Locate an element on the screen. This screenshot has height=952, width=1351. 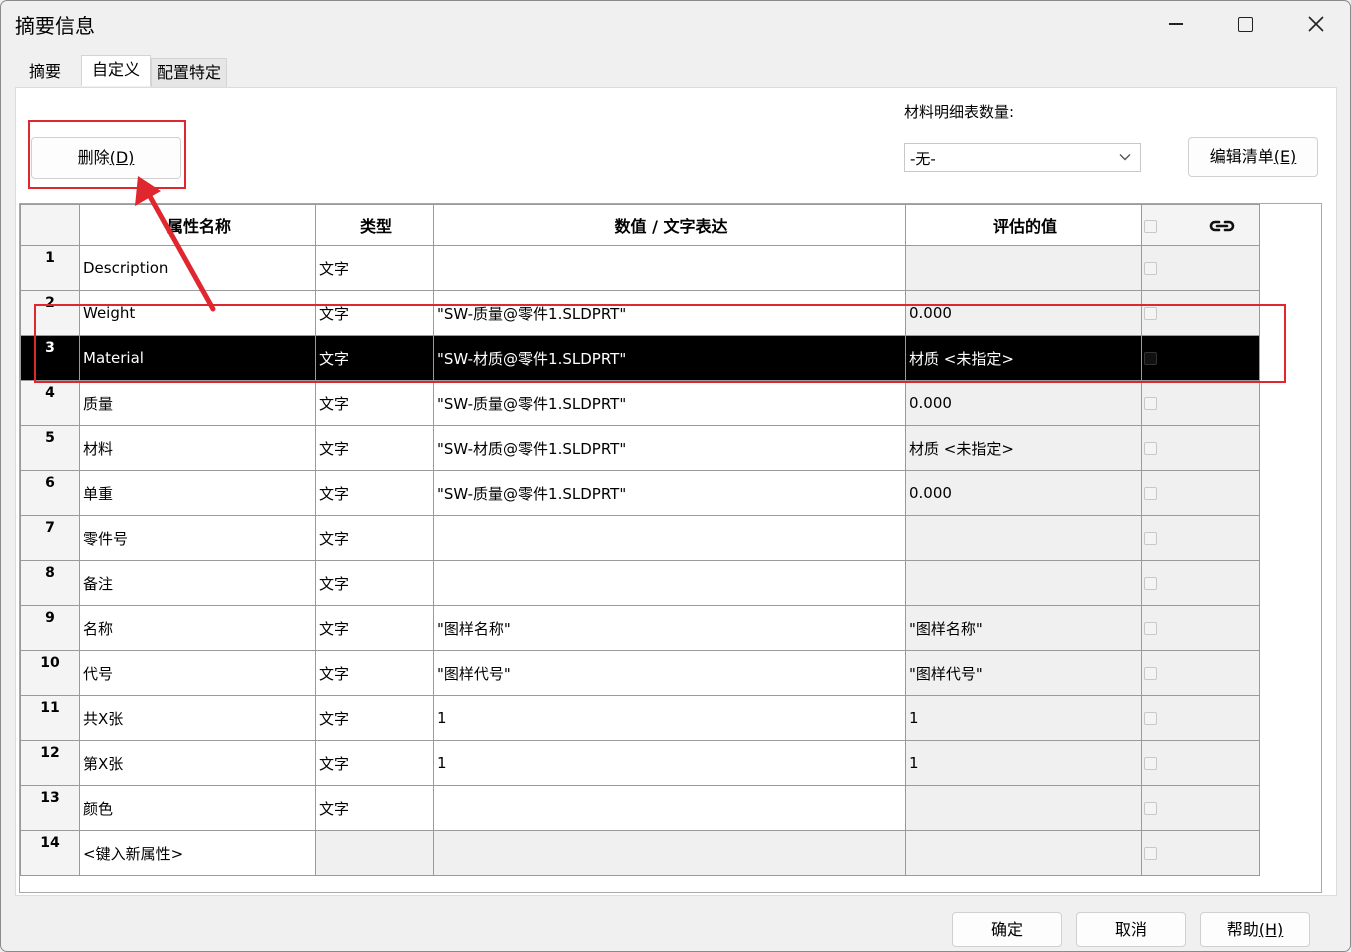
row-number: 10 is located at coordinates (50, 673).